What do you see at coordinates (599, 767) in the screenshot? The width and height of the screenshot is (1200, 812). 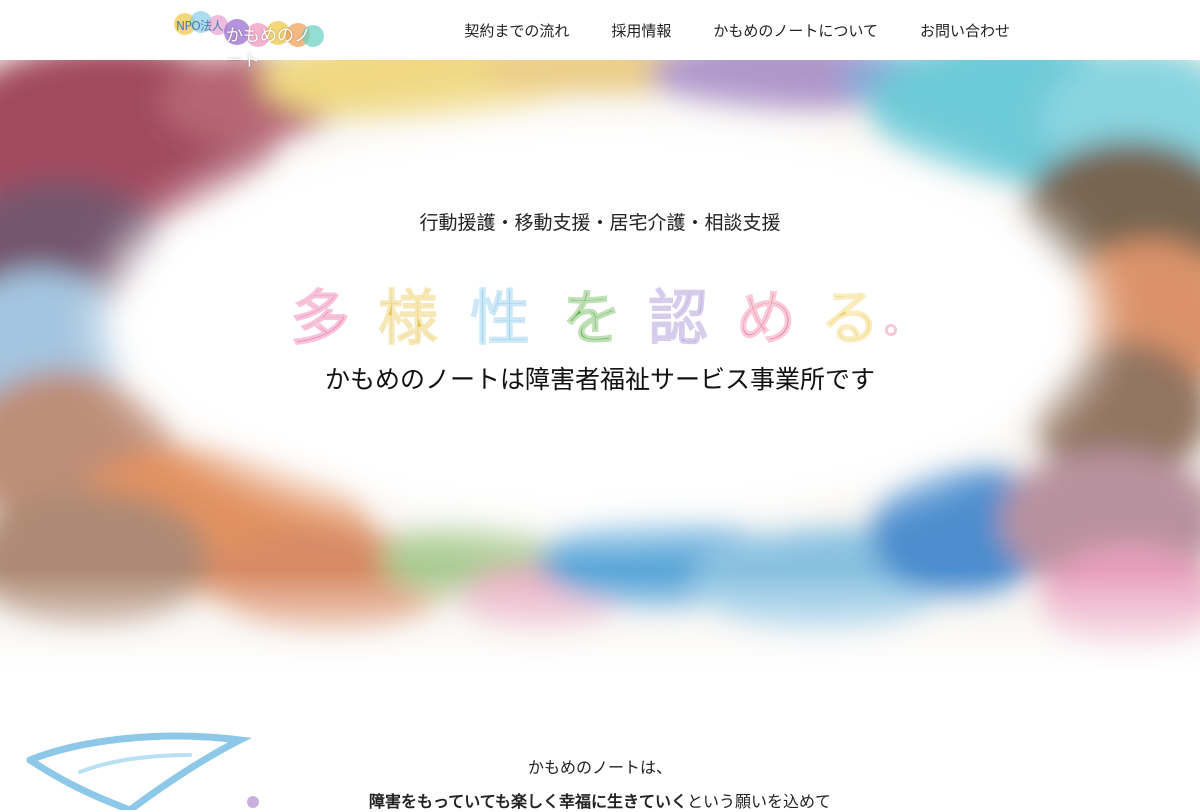 I see `intro-line-1: かもめのノートは、` at bounding box center [599, 767].